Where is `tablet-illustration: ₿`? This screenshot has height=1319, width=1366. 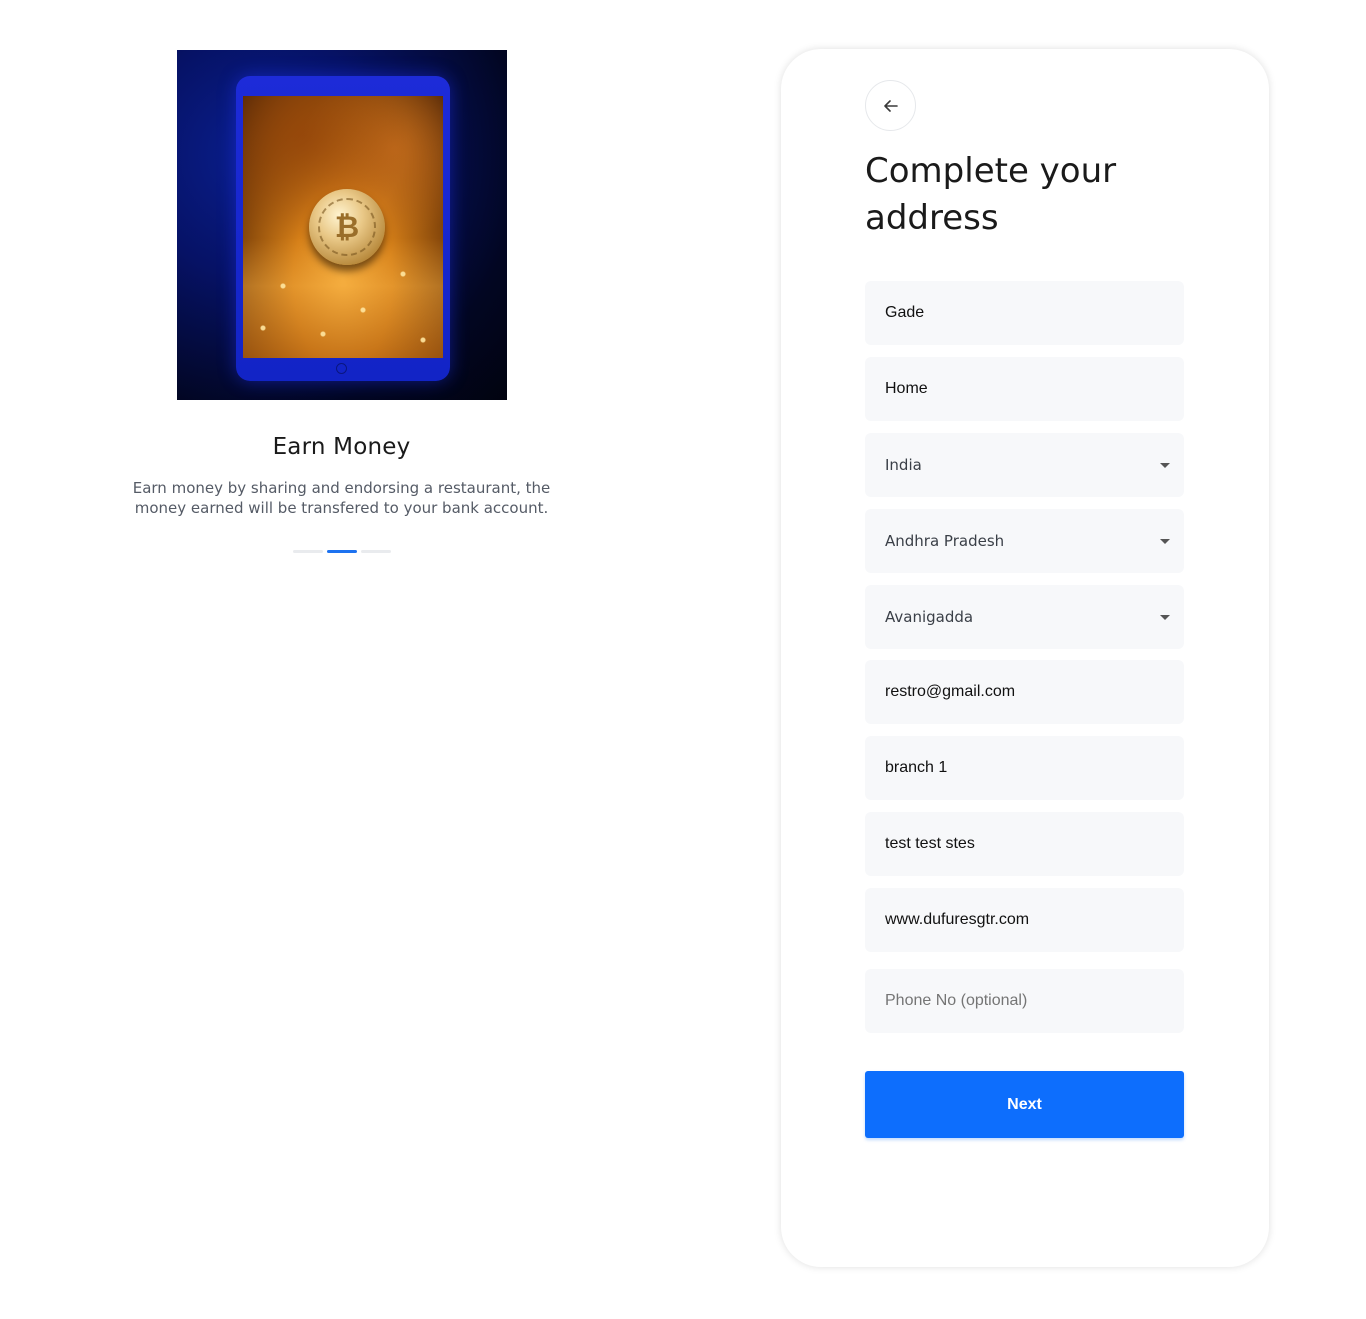 tablet-illustration: ₿ is located at coordinates (343, 228).